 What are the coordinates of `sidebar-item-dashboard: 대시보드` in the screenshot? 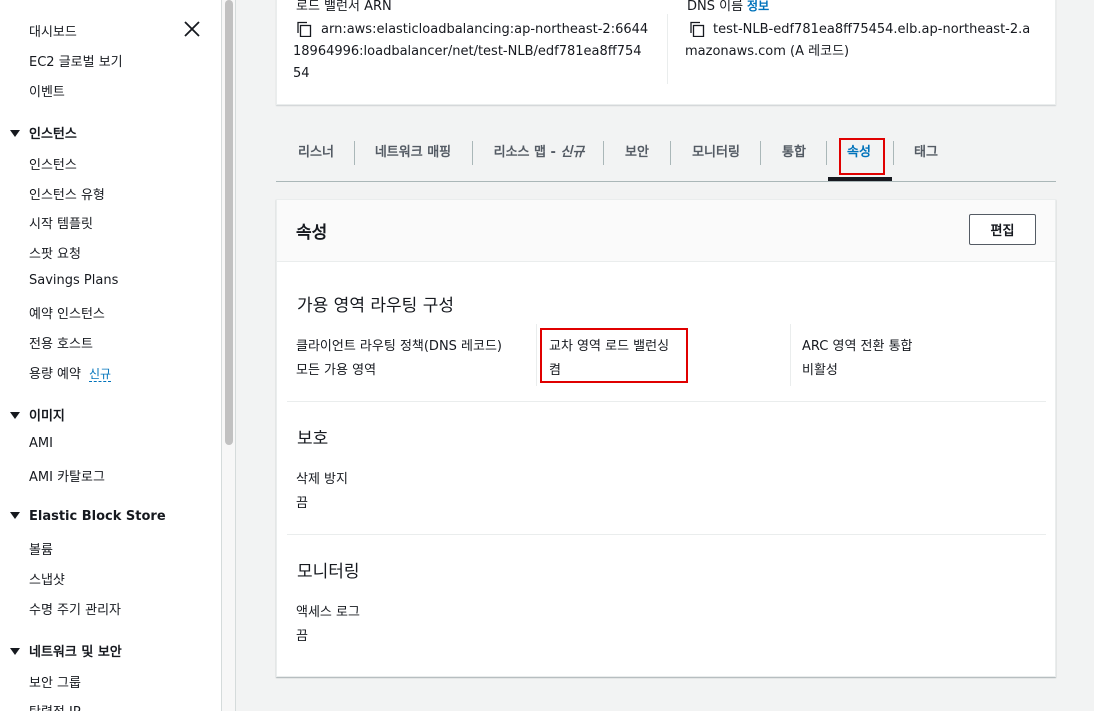 It's located at (53, 30).